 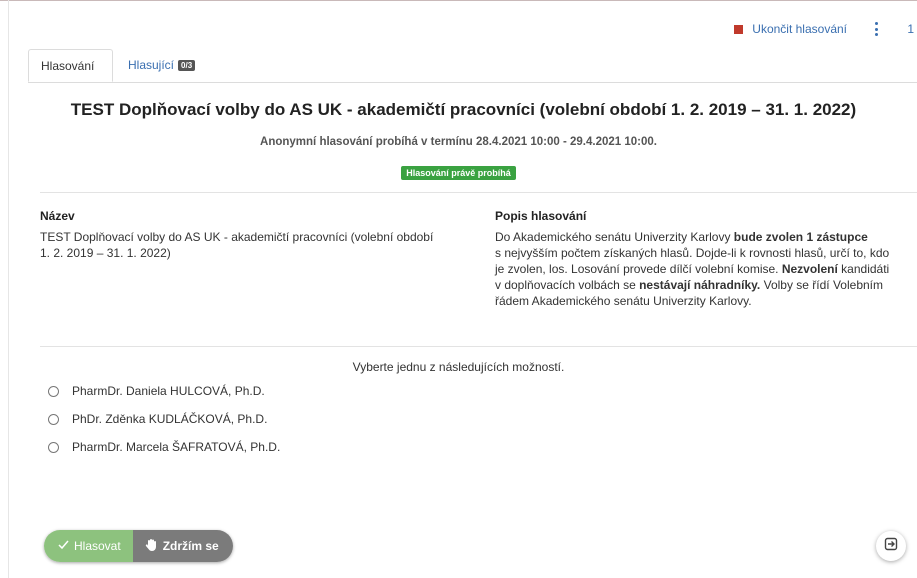 What do you see at coordinates (151, 65) in the screenshot?
I see `tab-voters-label: Hlasující` at bounding box center [151, 65].